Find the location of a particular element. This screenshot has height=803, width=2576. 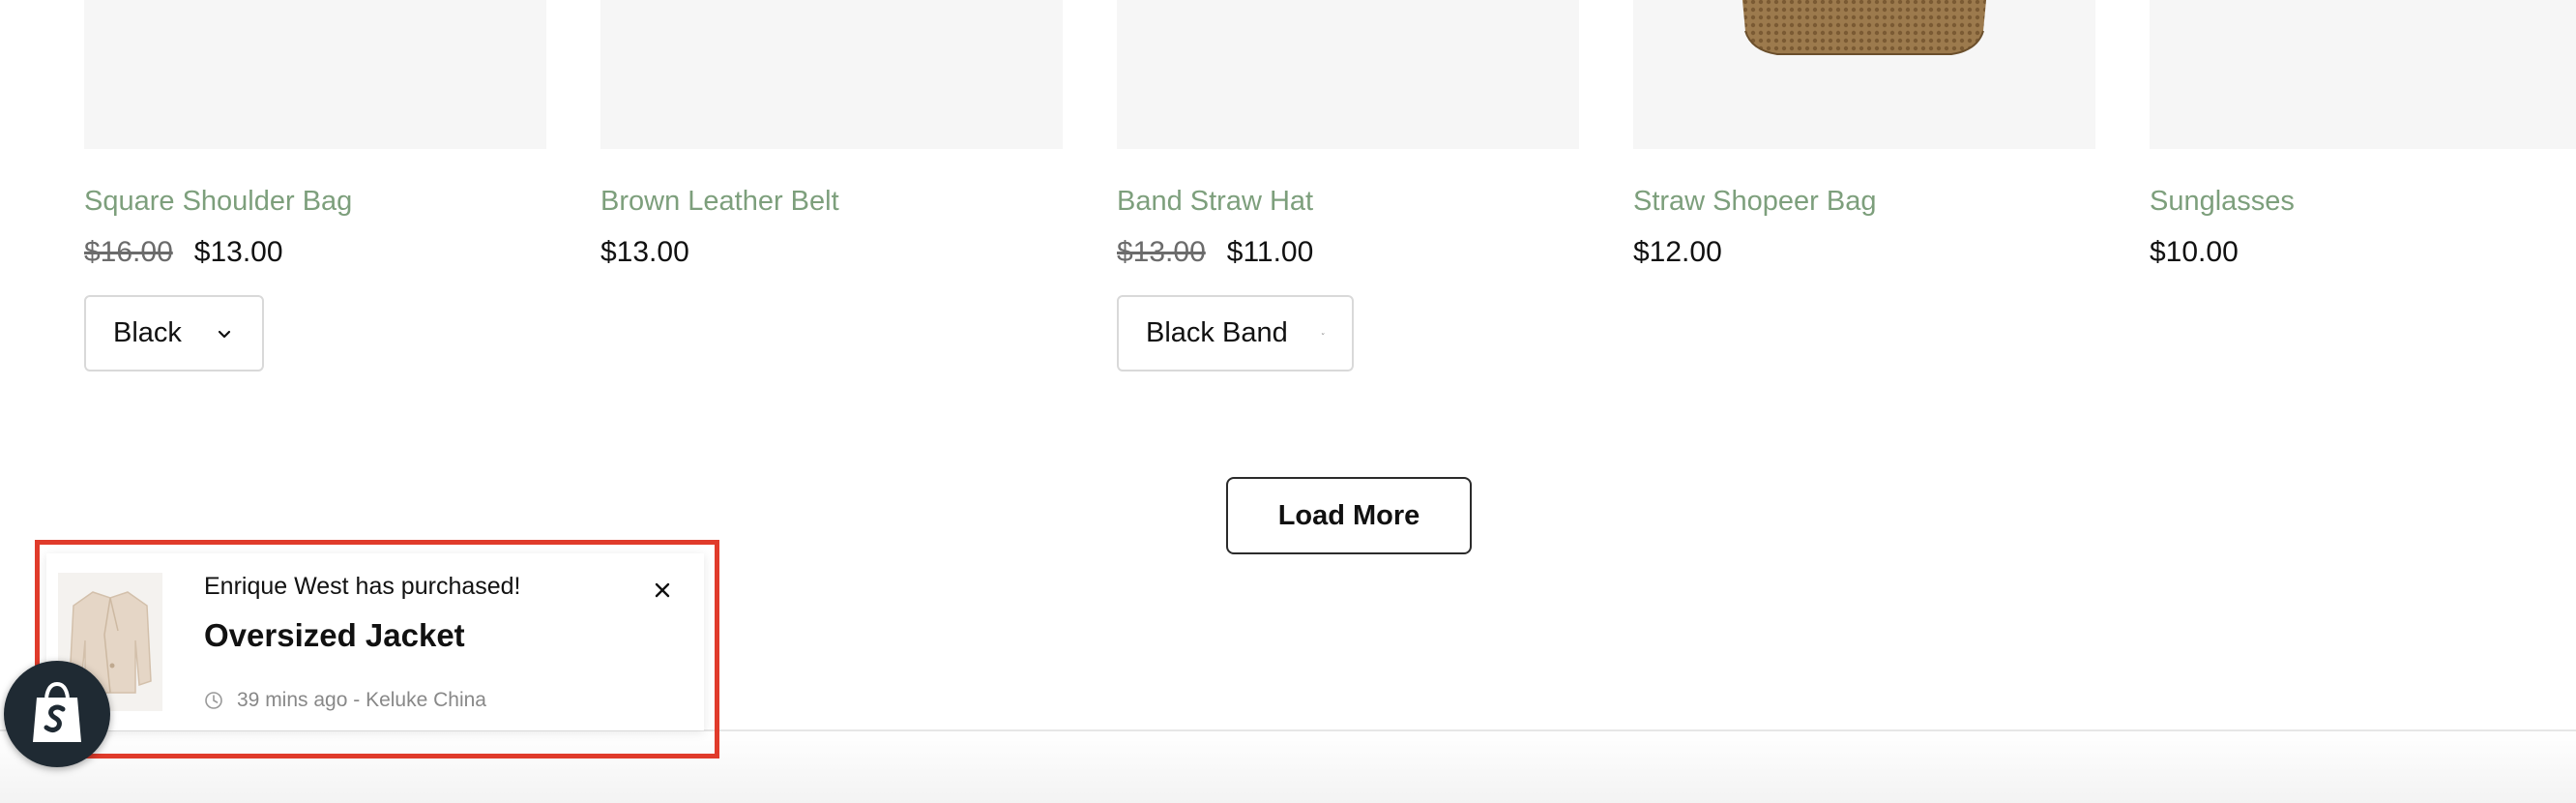

product-card-sunglasses: Sunglasses $10.00 is located at coordinates (2363, 134).